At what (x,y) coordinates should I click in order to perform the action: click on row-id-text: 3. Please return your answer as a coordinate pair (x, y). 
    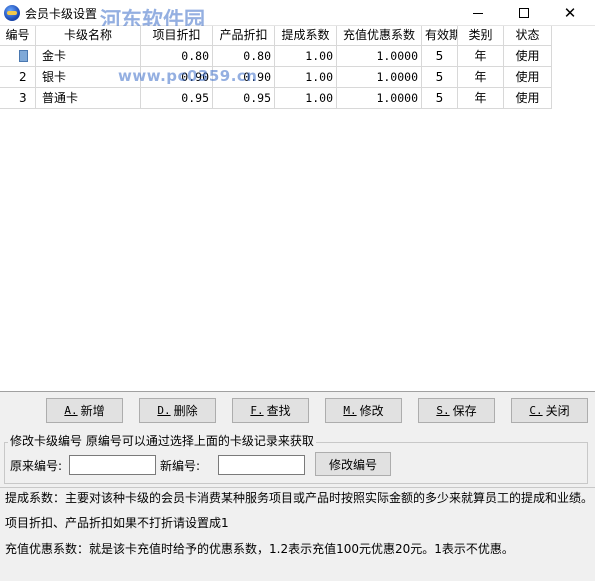
    Looking at the image, I should click on (23, 98).